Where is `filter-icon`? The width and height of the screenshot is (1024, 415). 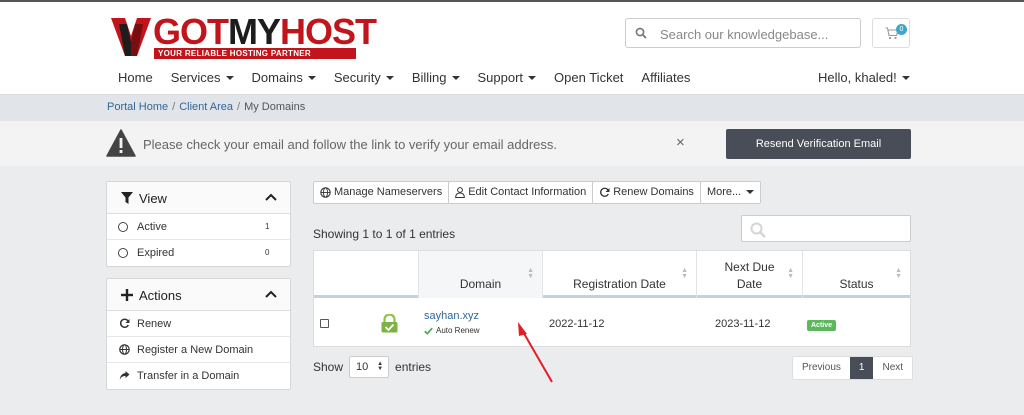 filter-icon is located at coordinates (127, 198).